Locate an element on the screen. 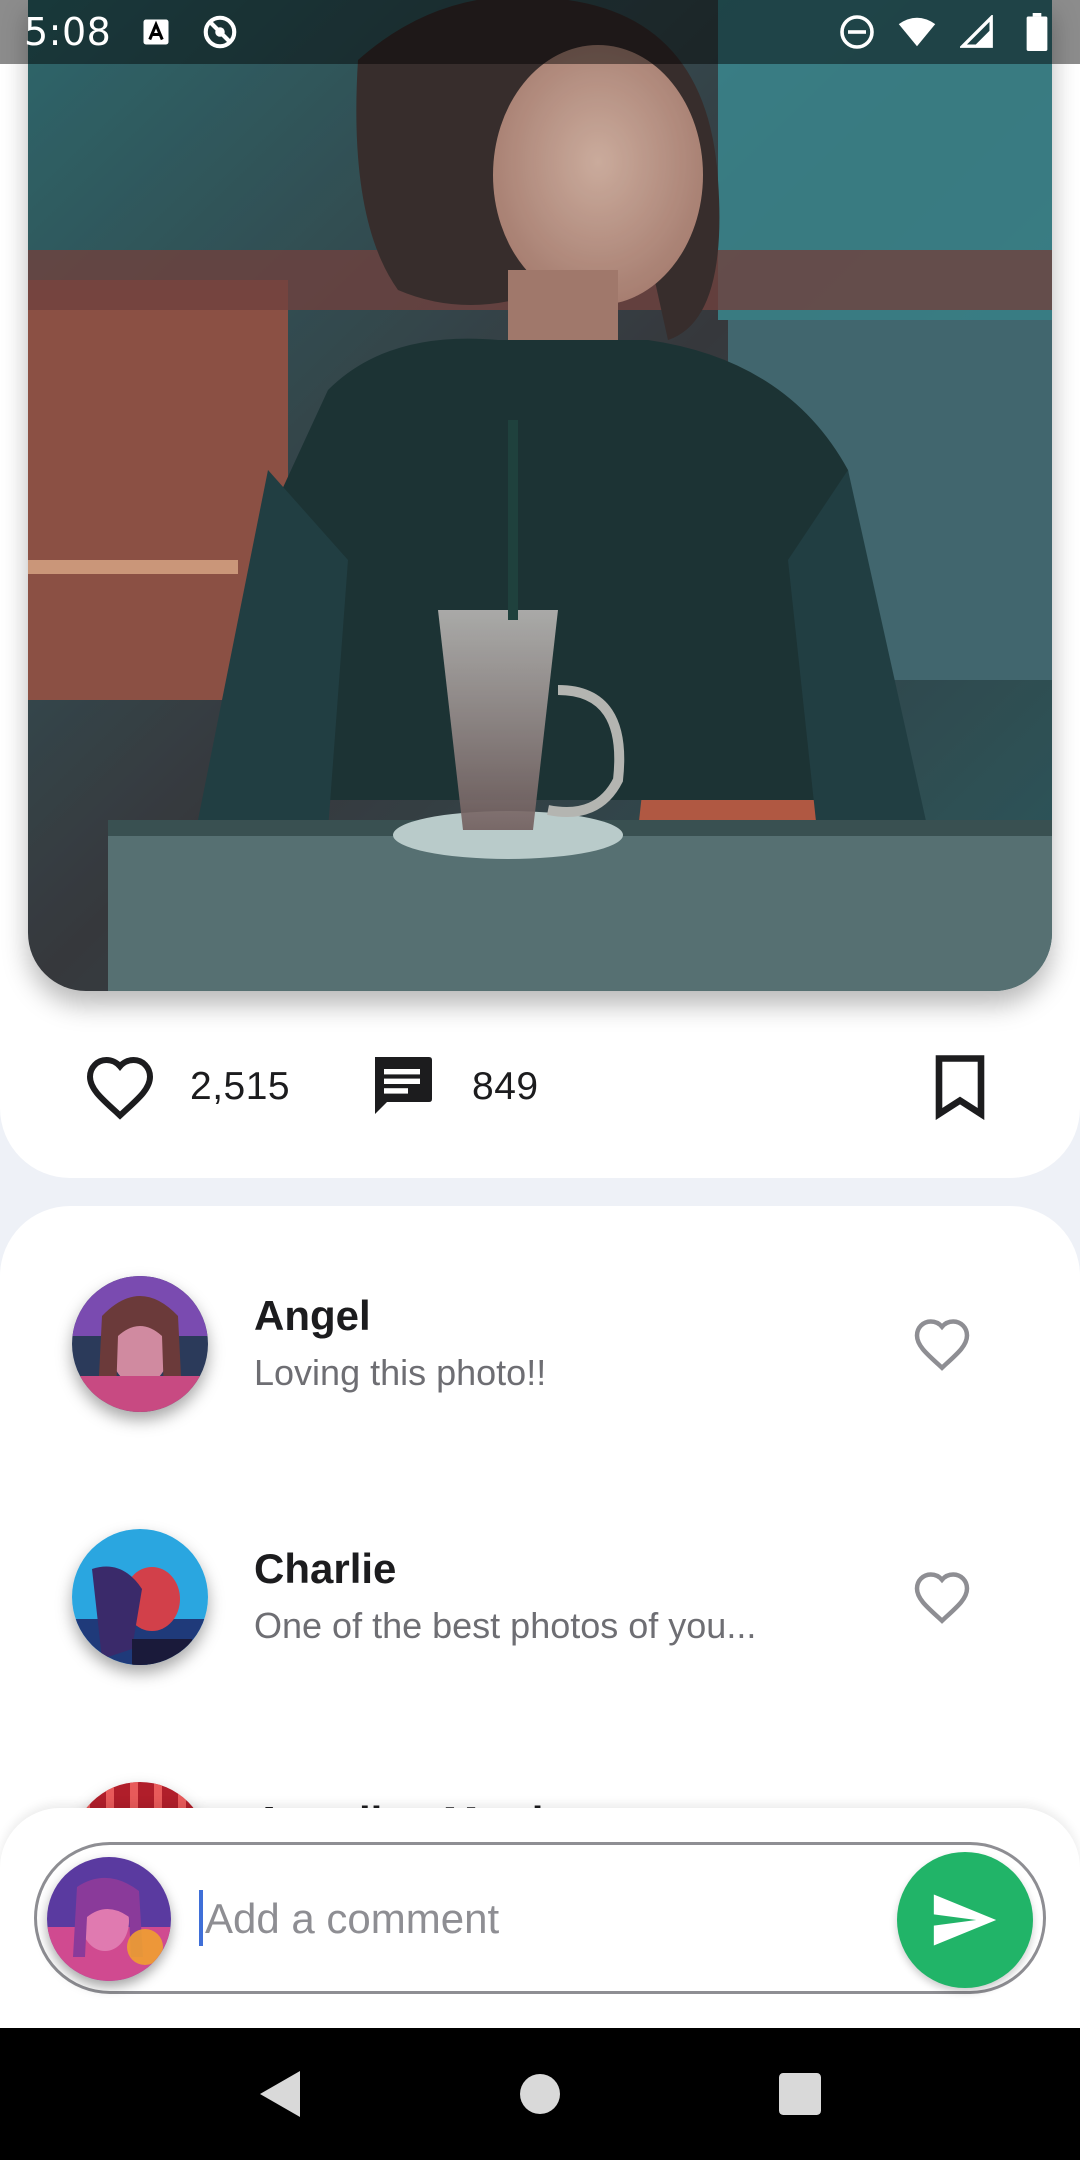  home-circle-icon is located at coordinates (540, 2094).